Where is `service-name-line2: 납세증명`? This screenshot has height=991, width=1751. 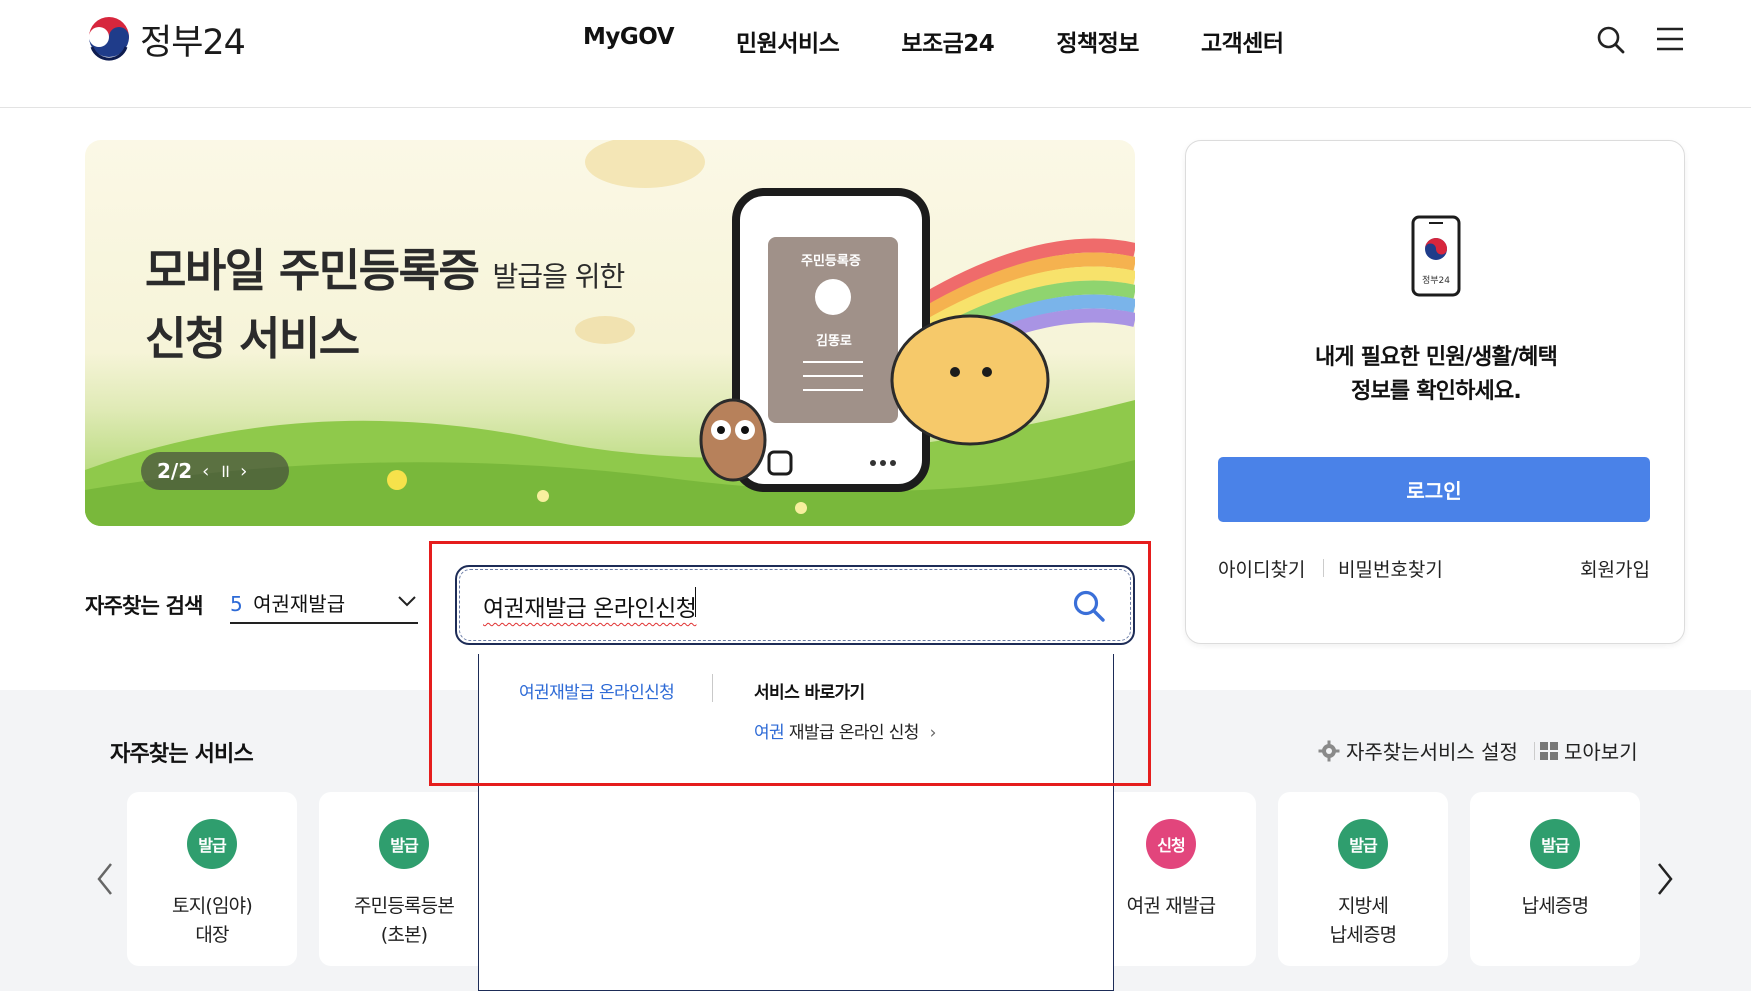
service-name-line2: 납세증명 is located at coordinates (1363, 935).